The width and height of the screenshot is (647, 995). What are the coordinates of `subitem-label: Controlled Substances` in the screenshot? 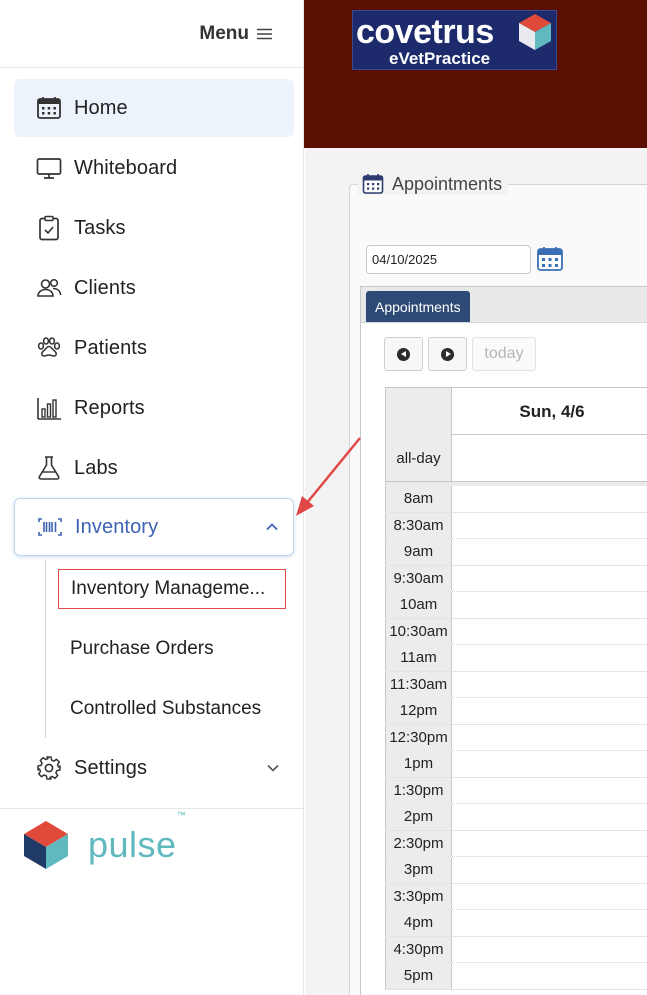 It's located at (166, 708).